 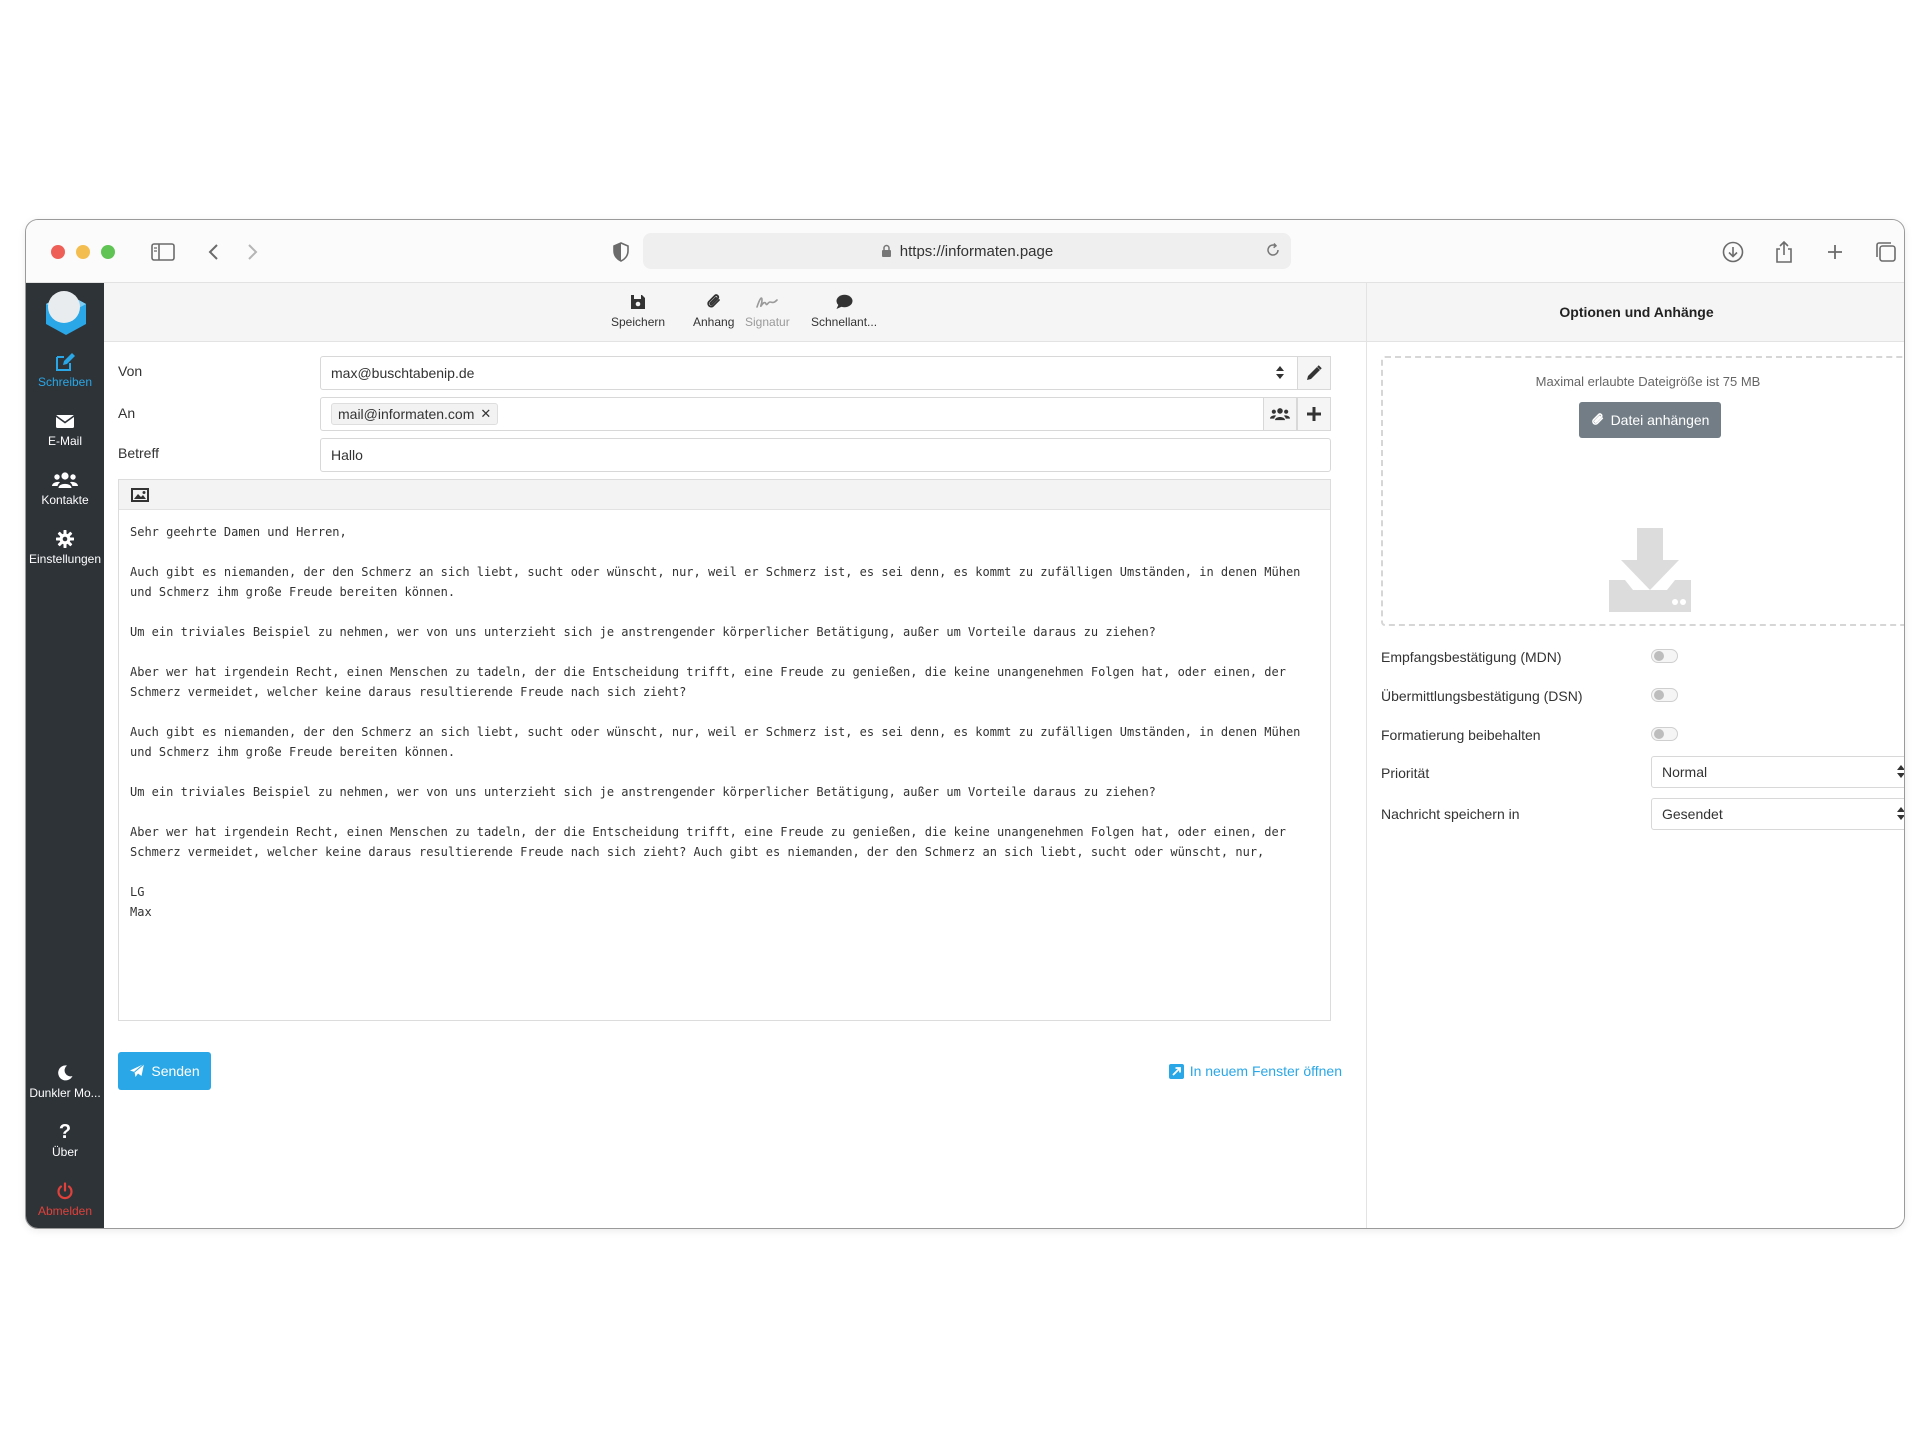 I want to click on subject-label: Betreff, so click(x=138, y=453).